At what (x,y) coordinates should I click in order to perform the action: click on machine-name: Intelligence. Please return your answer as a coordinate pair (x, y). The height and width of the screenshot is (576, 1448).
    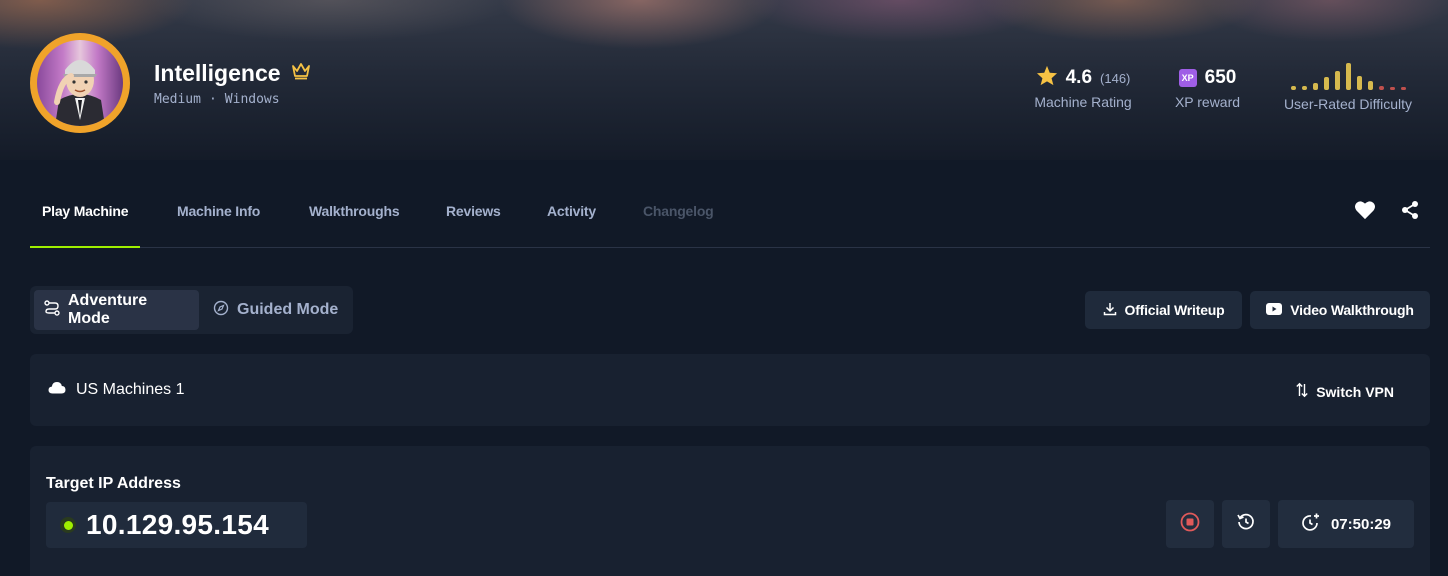
    Looking at the image, I should click on (217, 73).